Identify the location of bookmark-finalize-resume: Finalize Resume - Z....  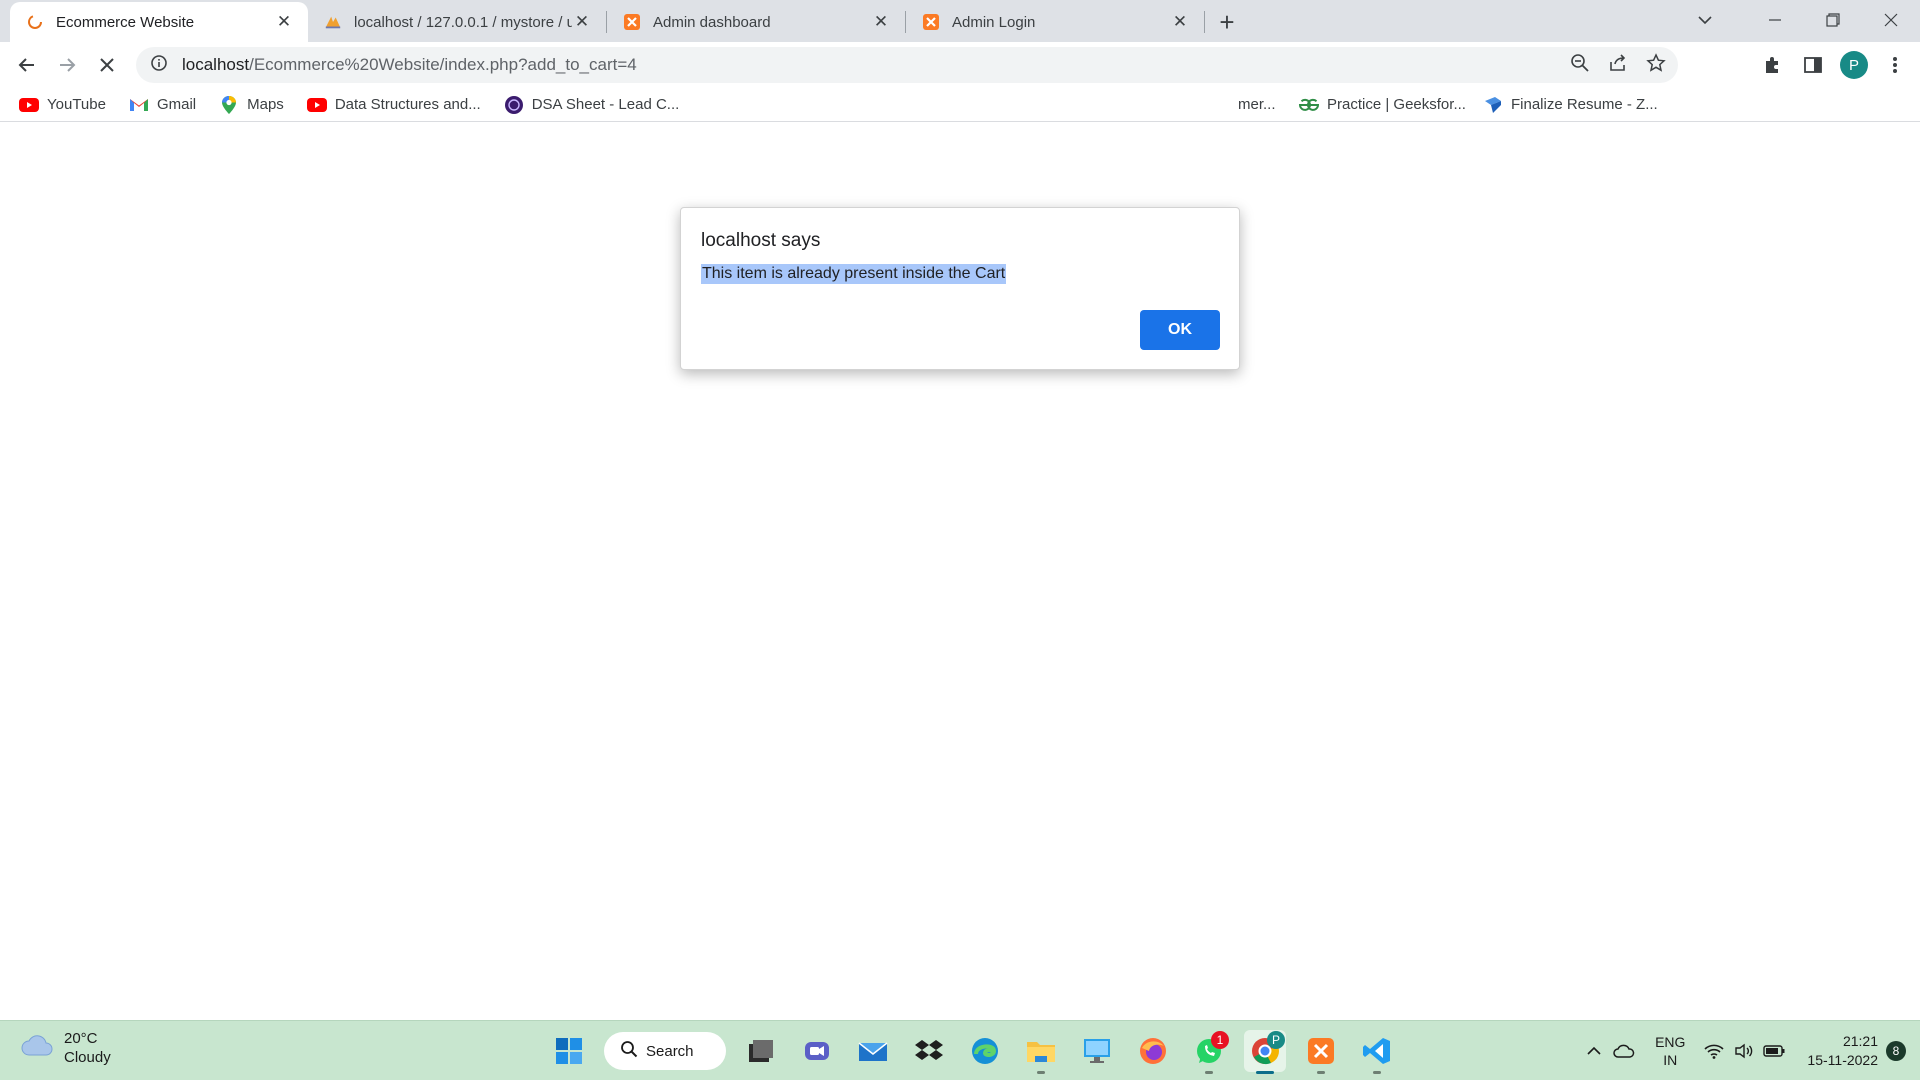
(1573, 105).